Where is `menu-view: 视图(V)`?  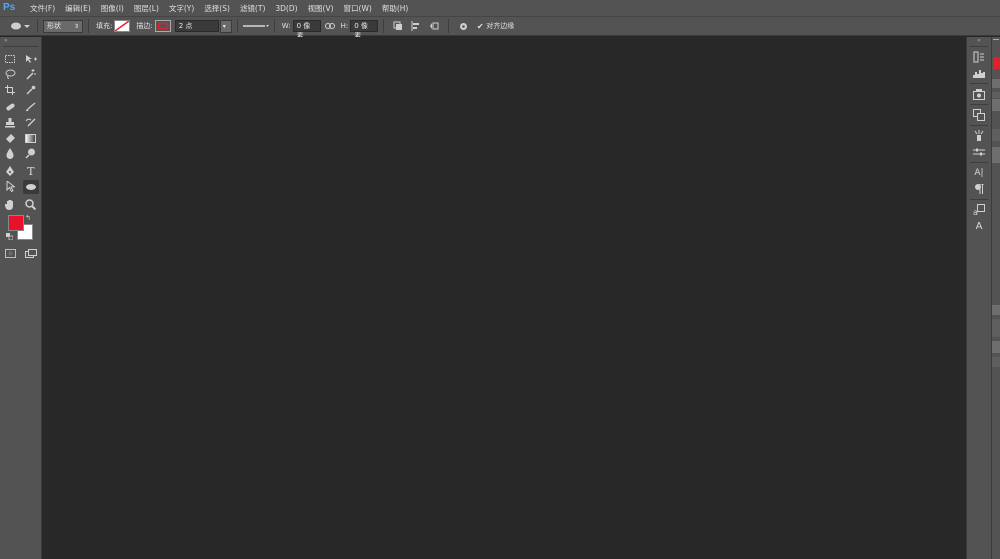 menu-view: 视图(V) is located at coordinates (321, 8).